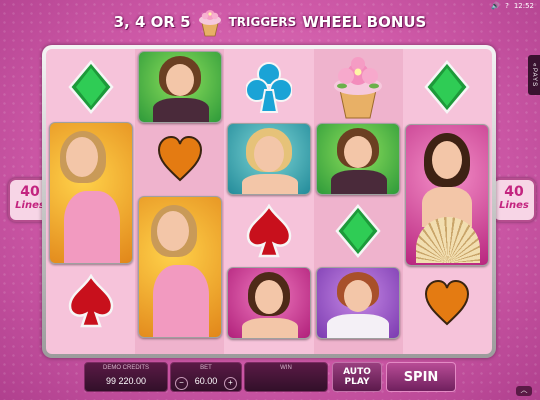 The width and height of the screenshot is (540, 400). What do you see at coordinates (514, 205) in the screenshot?
I see `lines-word: Lines` at bounding box center [514, 205].